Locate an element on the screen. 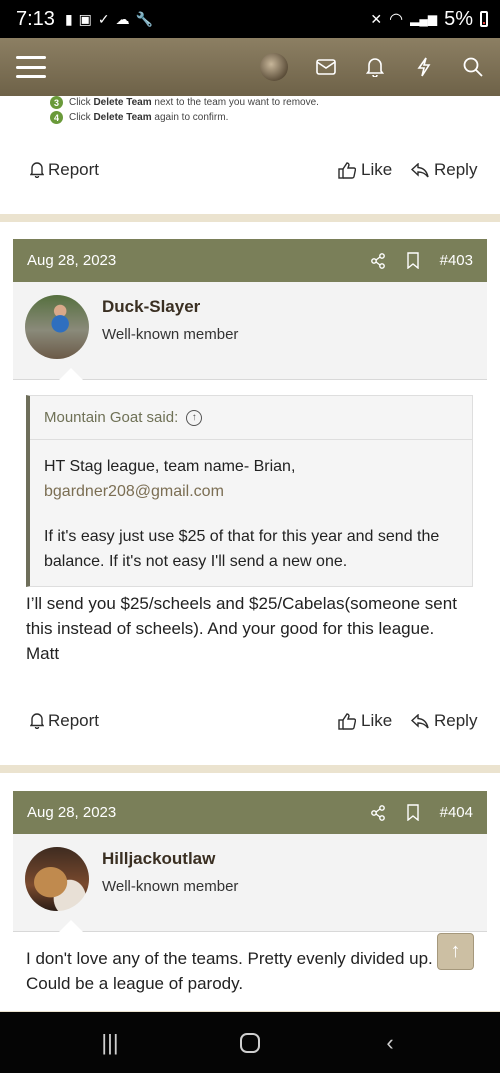 This screenshot has width=500, height=1073. search-icon is located at coordinates (473, 67).